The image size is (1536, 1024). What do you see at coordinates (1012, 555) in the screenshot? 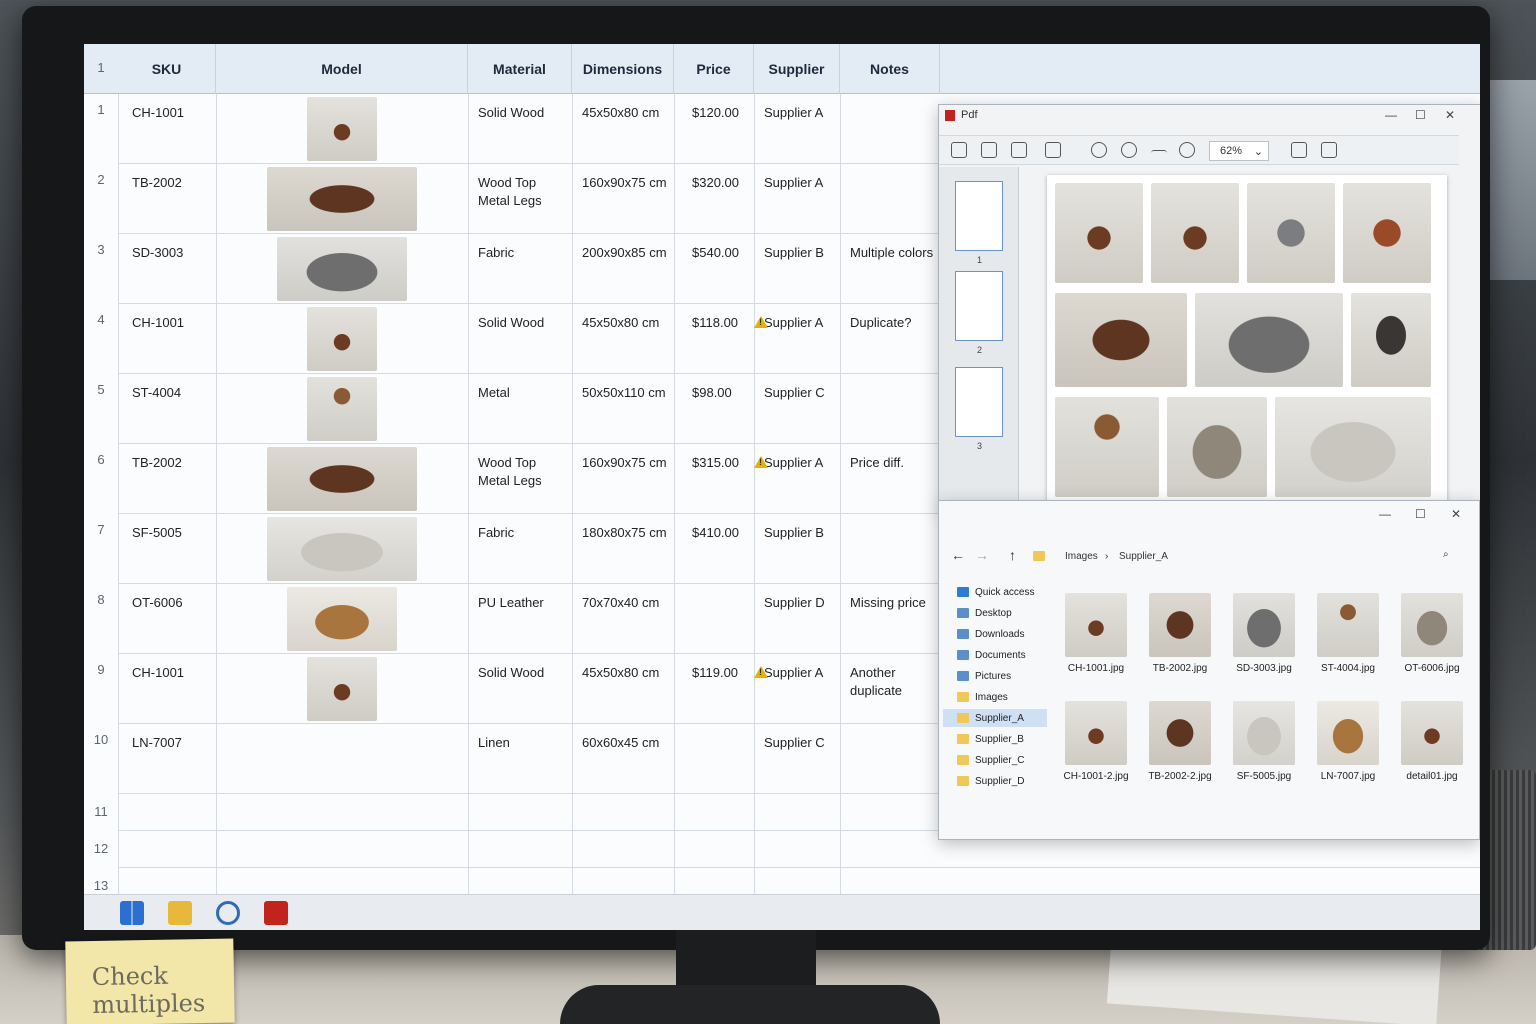
I see `up-arrow-icon: ↑` at bounding box center [1012, 555].